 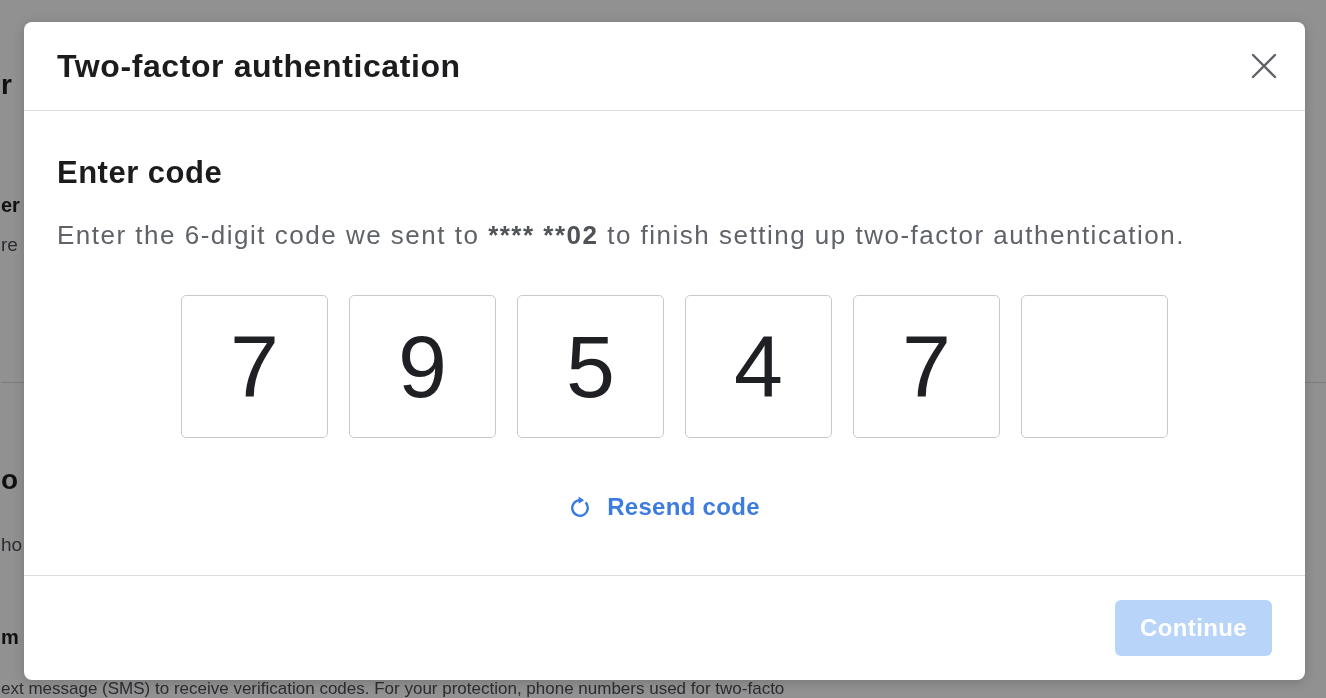 What do you see at coordinates (422, 366) in the screenshot?
I see `code-digit-field: 9` at bounding box center [422, 366].